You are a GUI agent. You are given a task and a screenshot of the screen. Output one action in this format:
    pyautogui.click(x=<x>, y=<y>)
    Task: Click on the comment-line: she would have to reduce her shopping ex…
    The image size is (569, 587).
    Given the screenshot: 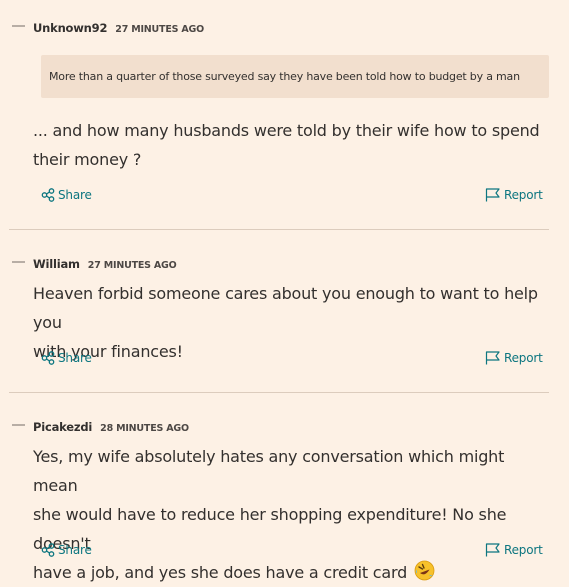 What is the action you would take?
    pyautogui.click(x=270, y=529)
    